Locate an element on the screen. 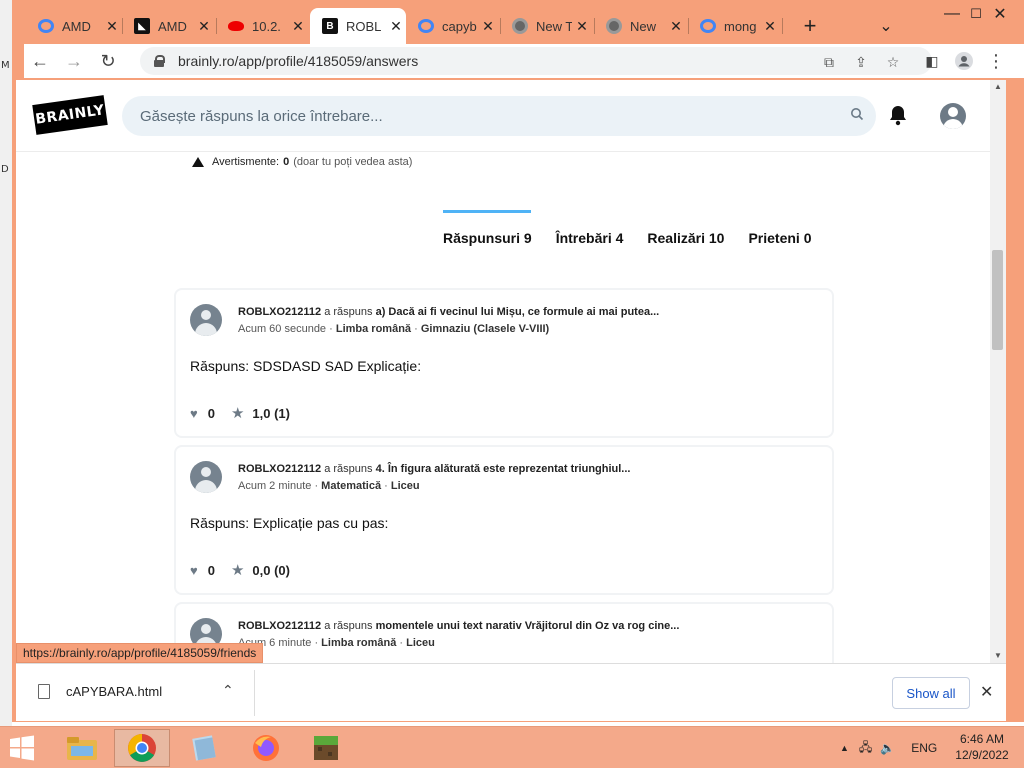 The height and width of the screenshot is (768, 1024). side-panel-icon: ◧ is located at coordinates (932, 61).